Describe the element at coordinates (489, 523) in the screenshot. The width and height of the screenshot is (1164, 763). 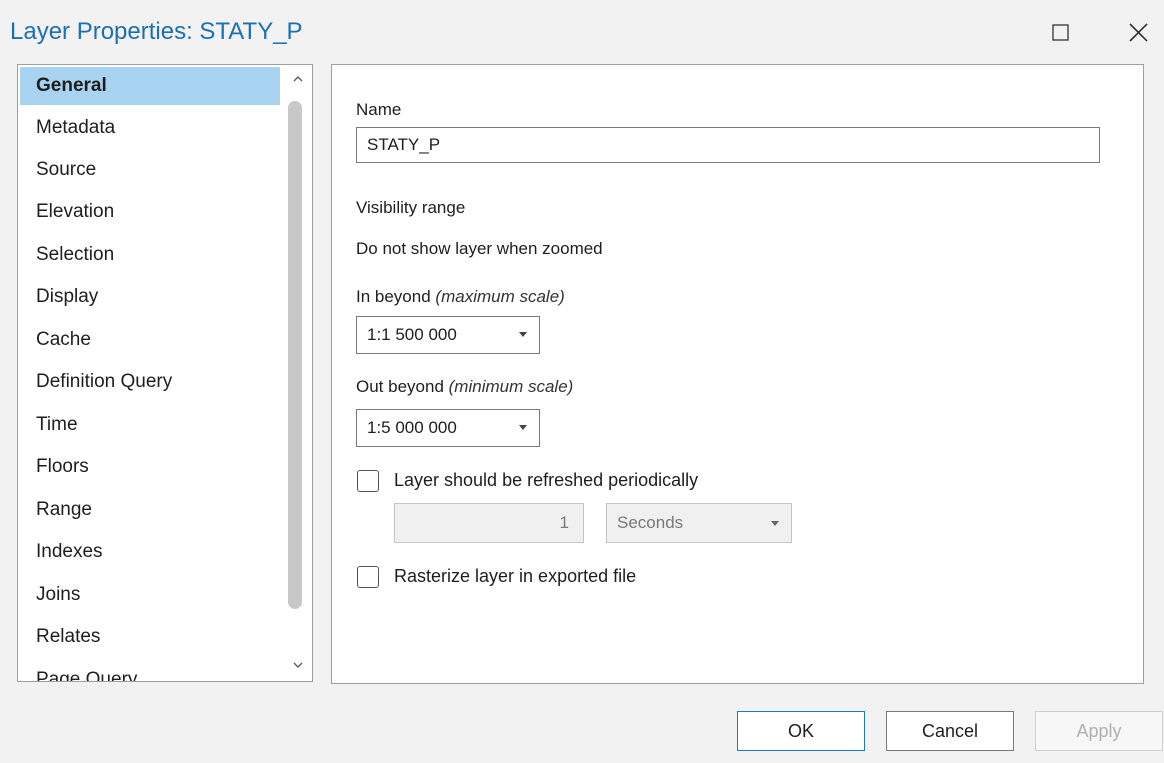
I see `refresh-interval-input: 1` at that location.